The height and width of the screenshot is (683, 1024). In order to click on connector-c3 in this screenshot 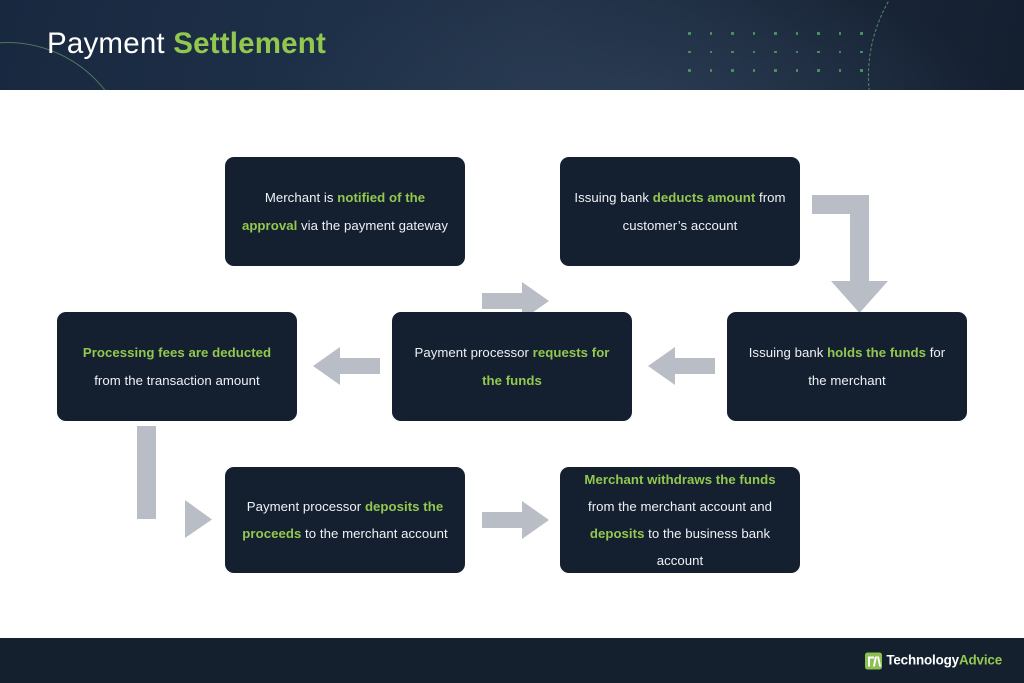, I will do `click(681, 366)`.